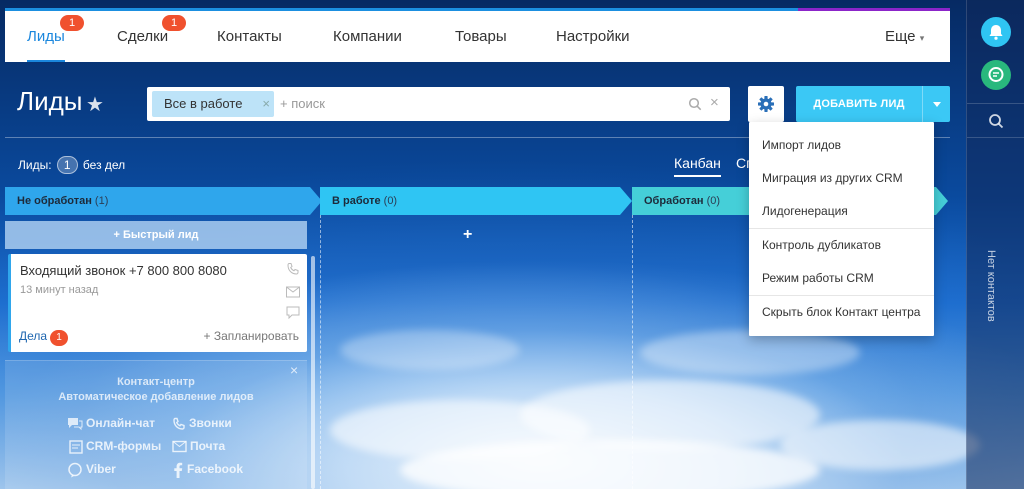 This screenshot has width=1024, height=489. What do you see at coordinates (874, 9) in the screenshot?
I see `nav-accent-strip` at bounding box center [874, 9].